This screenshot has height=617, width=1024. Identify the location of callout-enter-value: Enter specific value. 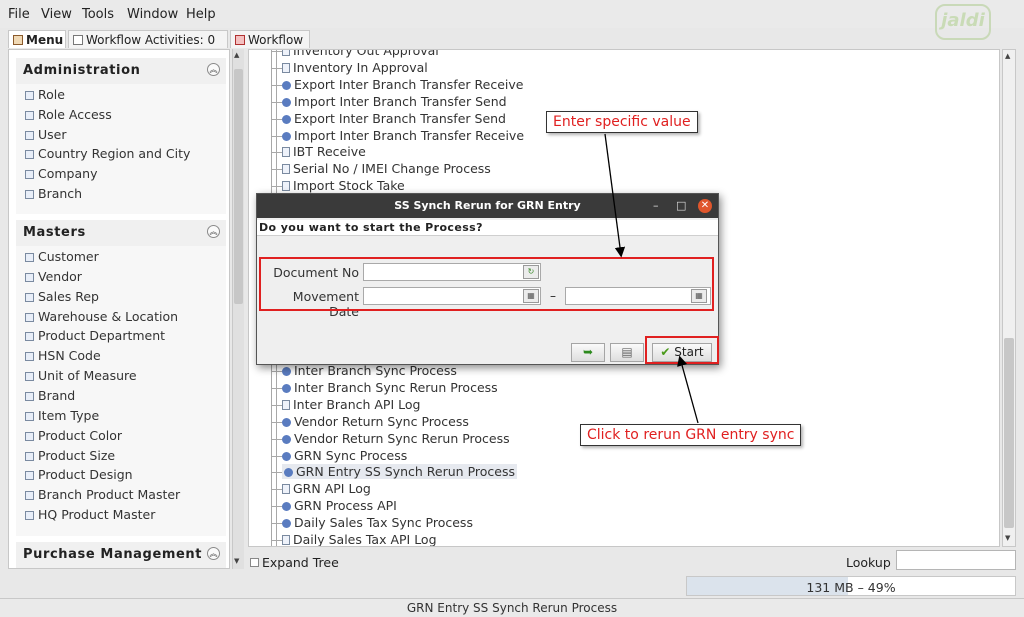
(622, 122).